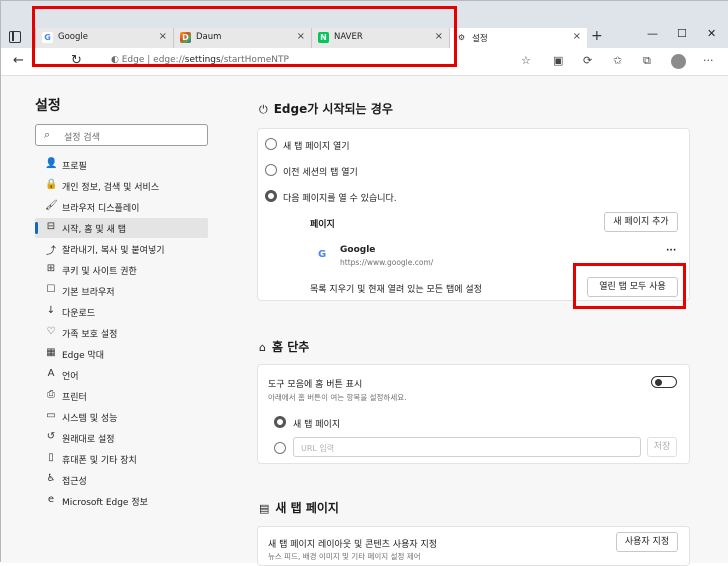  I want to click on sidebar-item-icon: ▦, so click(51, 352).